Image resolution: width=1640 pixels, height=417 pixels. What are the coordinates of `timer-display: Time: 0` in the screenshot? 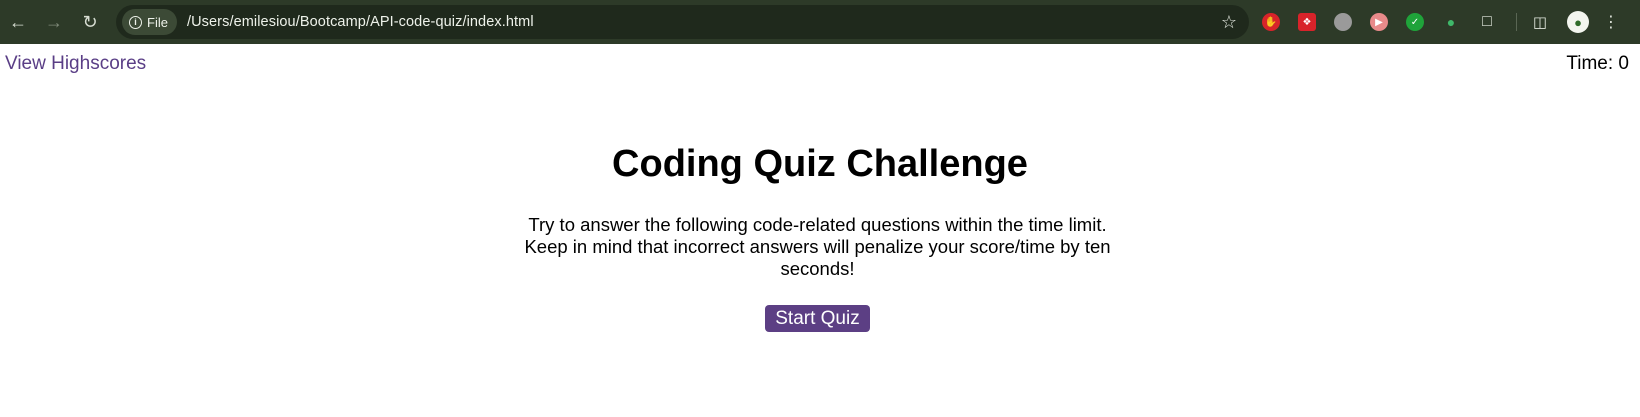 It's located at (1597, 63).